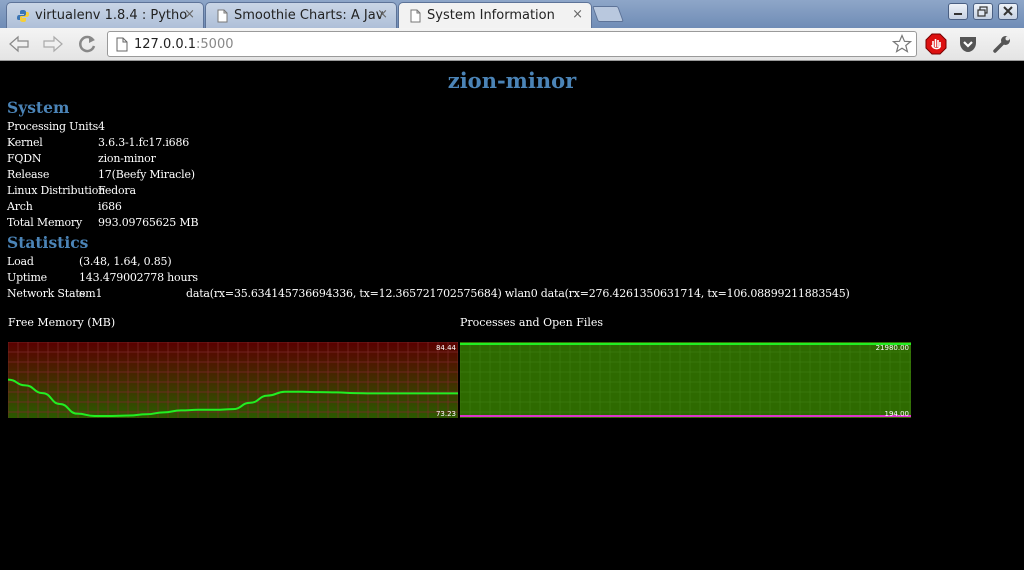 The height and width of the screenshot is (570, 1024). Describe the element at coordinates (111, 15) in the screenshot. I see `tab-label: virtualenv 1.8.4 : Pytho` at that location.